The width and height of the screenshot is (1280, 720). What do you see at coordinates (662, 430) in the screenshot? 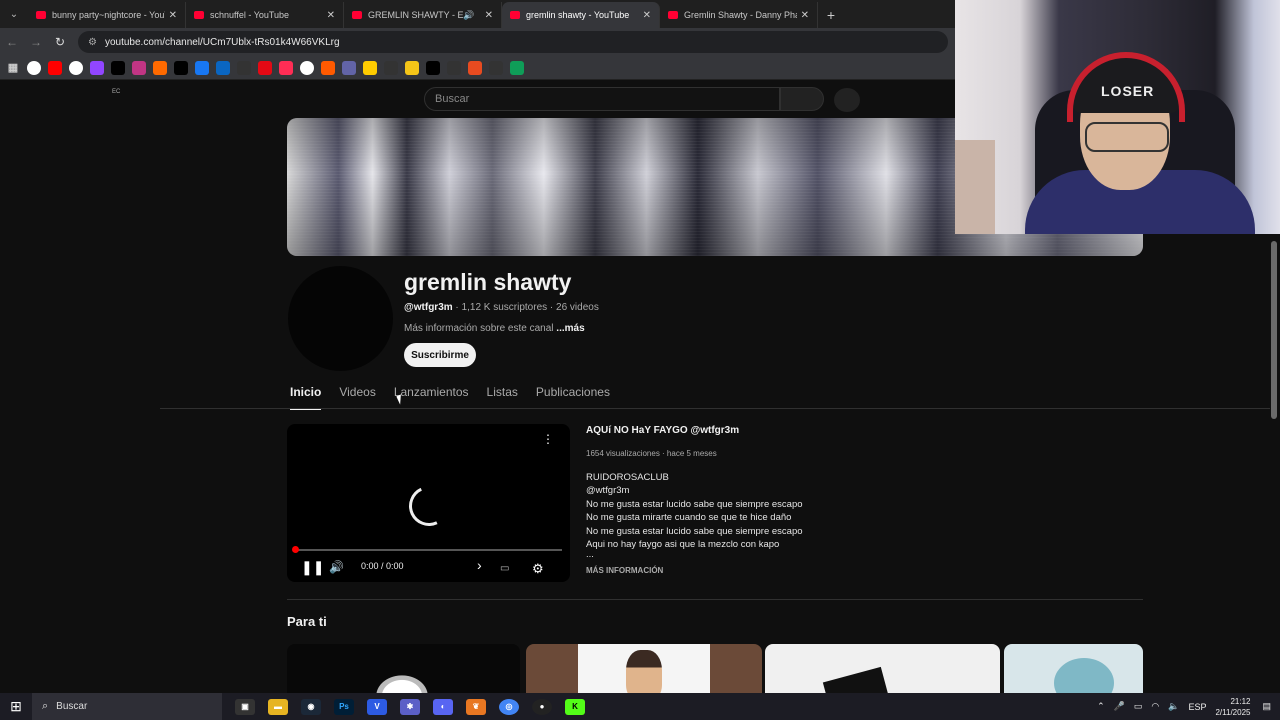
I see `video-title: AQUí NO HaY FAYGO @wtfgr3m` at bounding box center [662, 430].